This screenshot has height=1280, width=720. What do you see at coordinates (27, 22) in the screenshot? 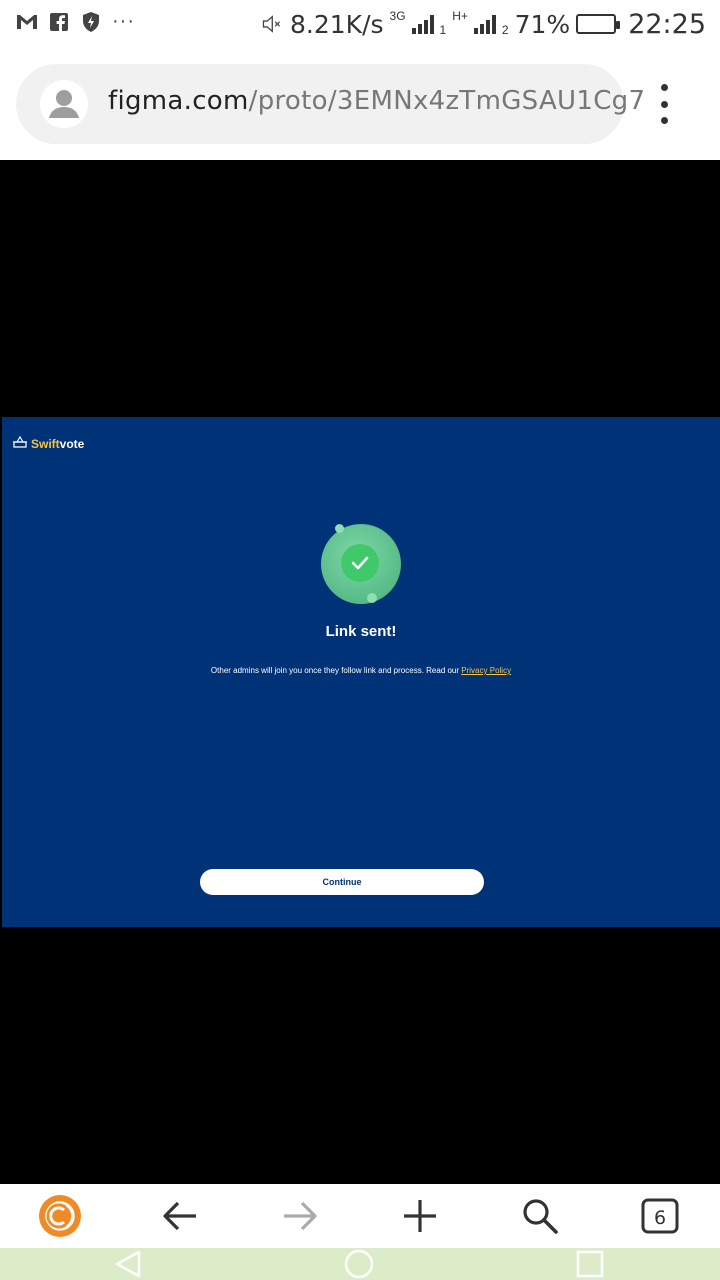
I see `gmail-icon` at bounding box center [27, 22].